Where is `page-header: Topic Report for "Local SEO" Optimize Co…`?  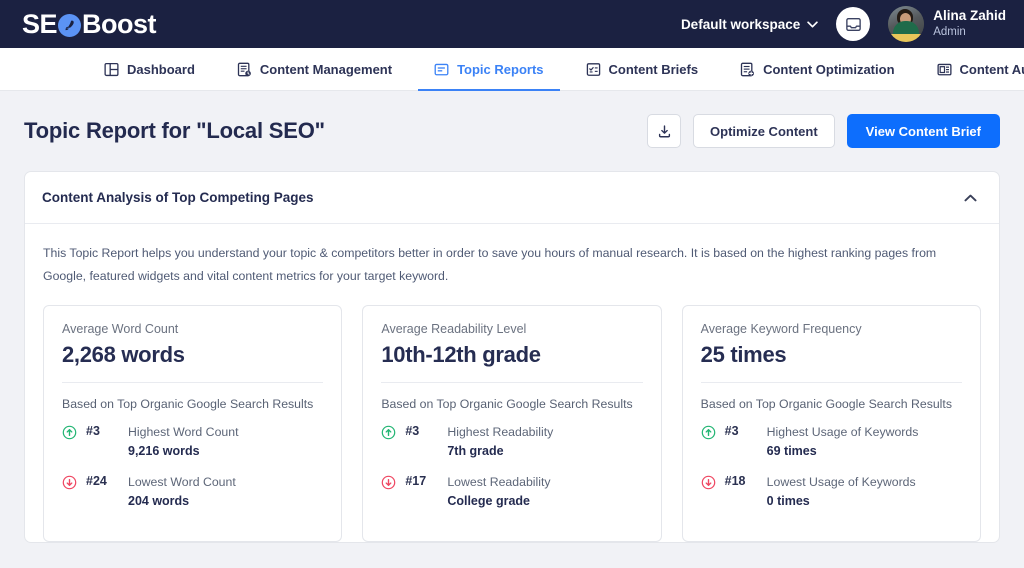
page-header: Topic Report for "Local SEO" Optimize Co… is located at coordinates (512, 131).